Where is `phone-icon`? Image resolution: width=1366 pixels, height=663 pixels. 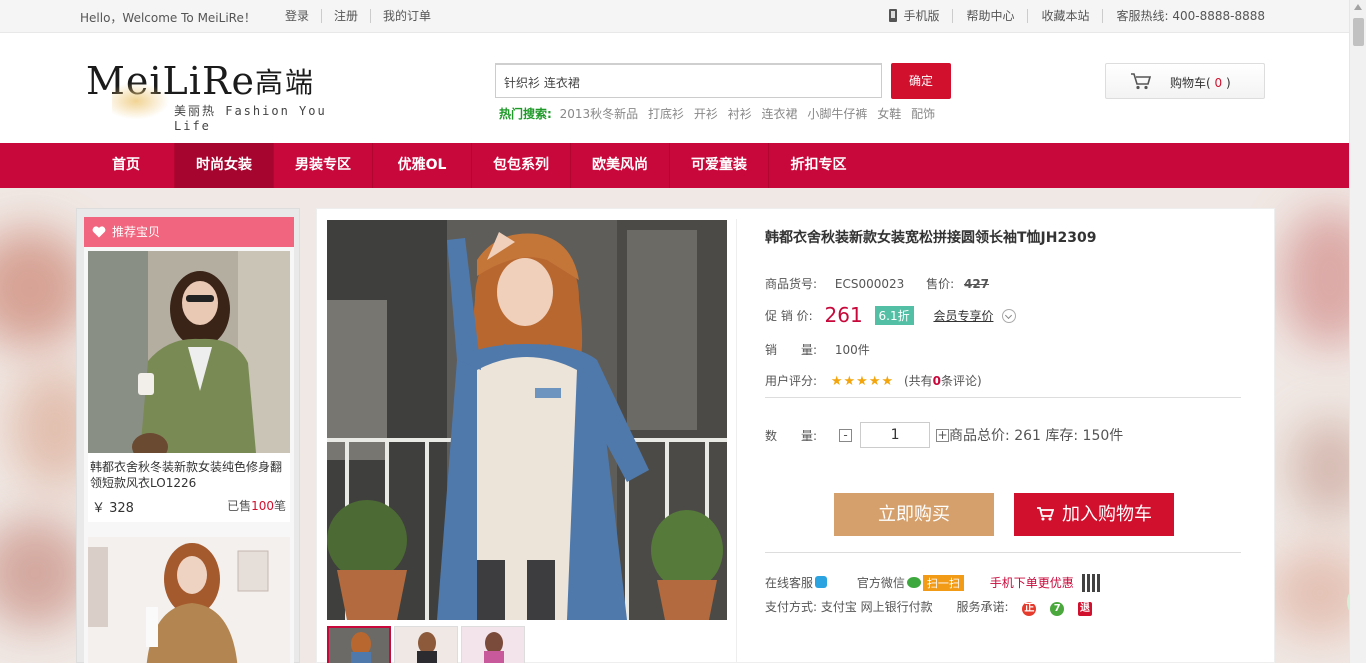 phone-icon is located at coordinates (893, 15).